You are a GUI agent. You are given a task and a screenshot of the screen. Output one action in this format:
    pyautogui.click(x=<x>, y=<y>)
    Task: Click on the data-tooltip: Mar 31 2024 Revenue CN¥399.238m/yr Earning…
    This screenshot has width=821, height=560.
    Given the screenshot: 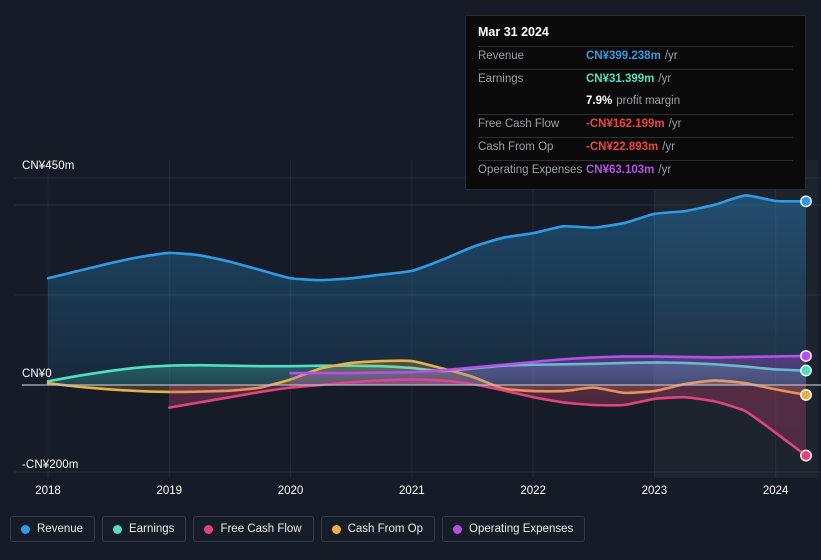 What is the action you would take?
    pyautogui.click(x=635, y=102)
    